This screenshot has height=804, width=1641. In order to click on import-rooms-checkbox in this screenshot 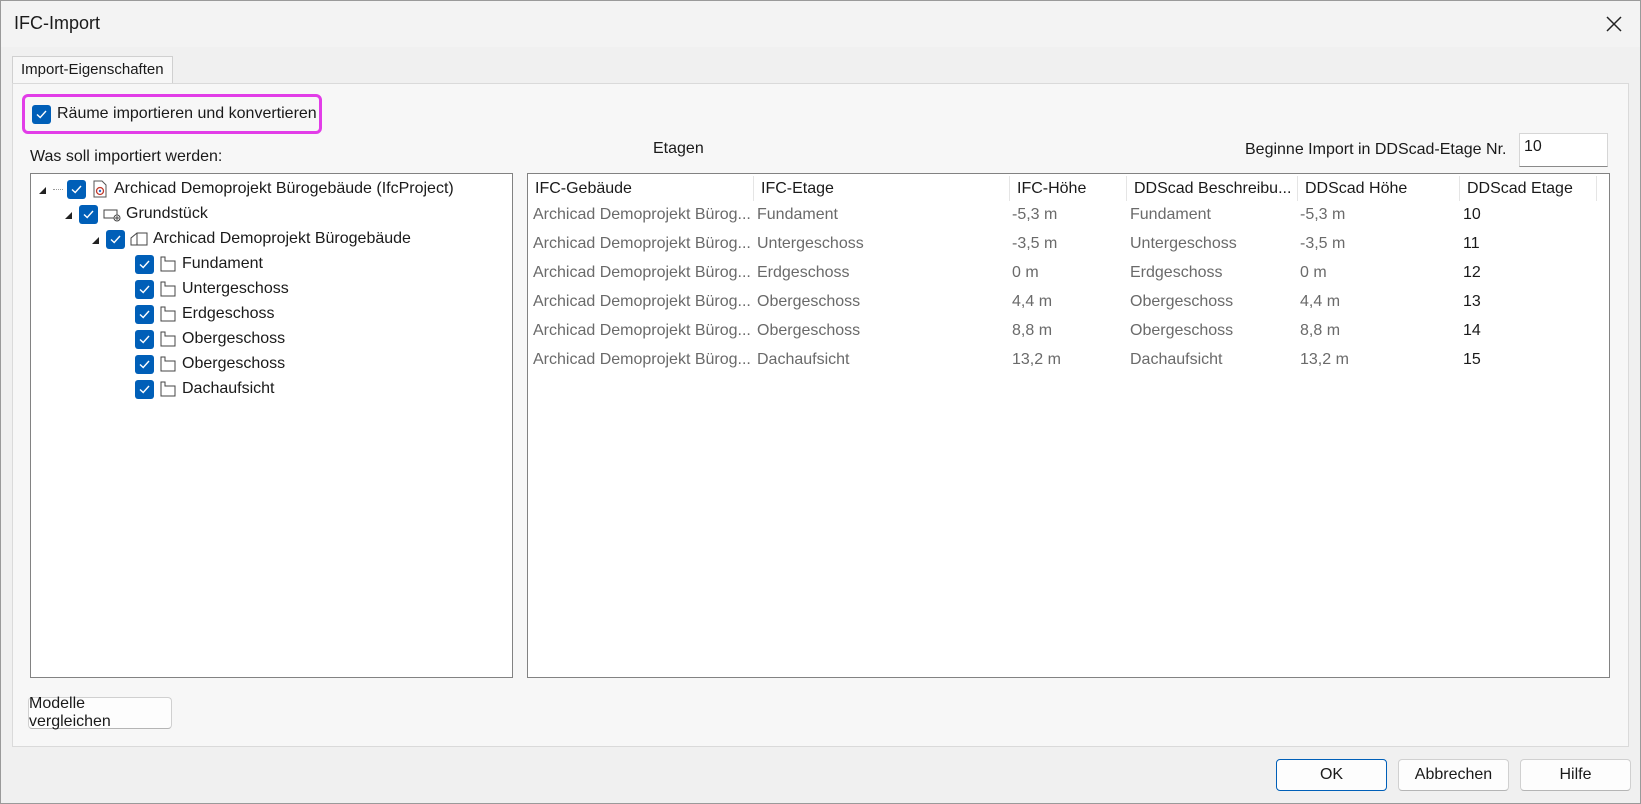, I will do `click(41, 114)`.